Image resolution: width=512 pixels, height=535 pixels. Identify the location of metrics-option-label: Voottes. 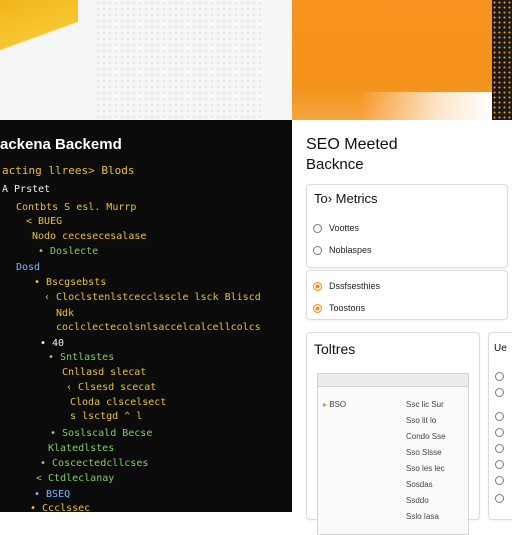
(344, 228).